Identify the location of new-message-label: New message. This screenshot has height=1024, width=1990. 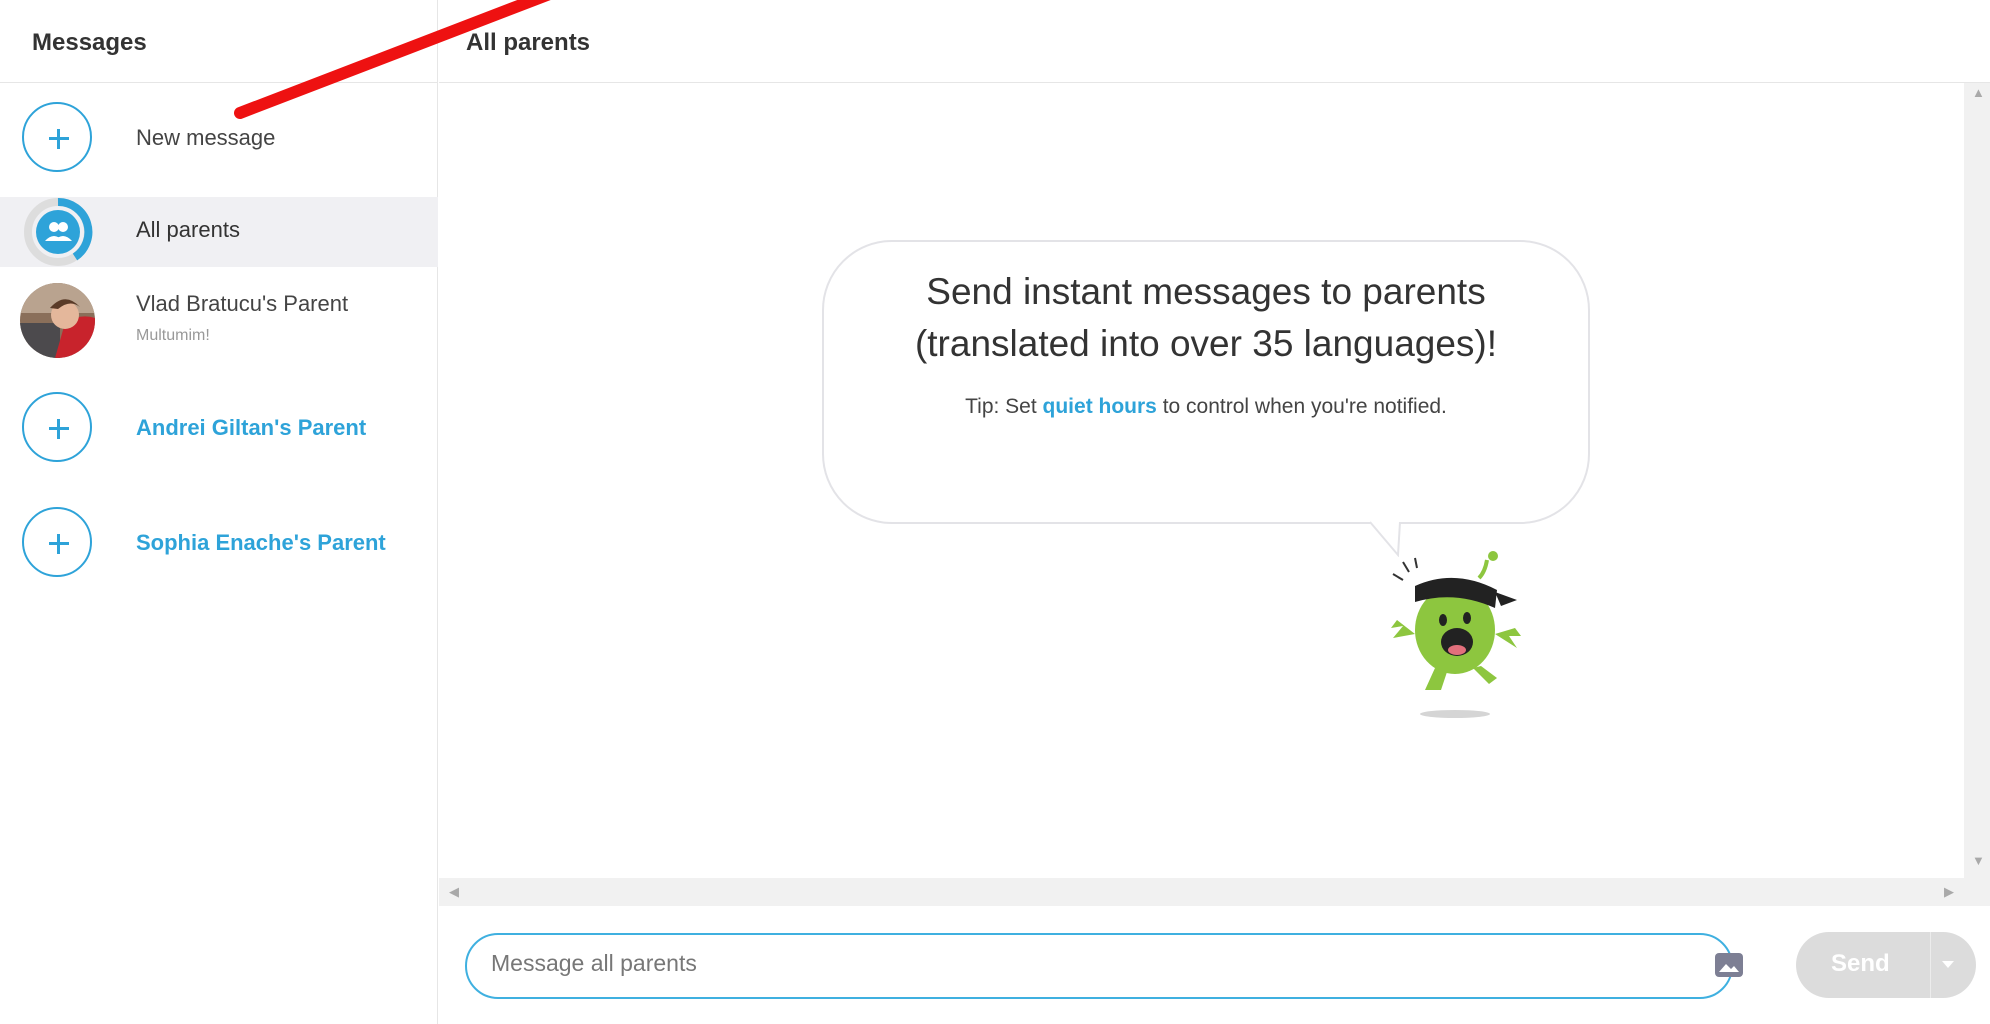
(206, 137).